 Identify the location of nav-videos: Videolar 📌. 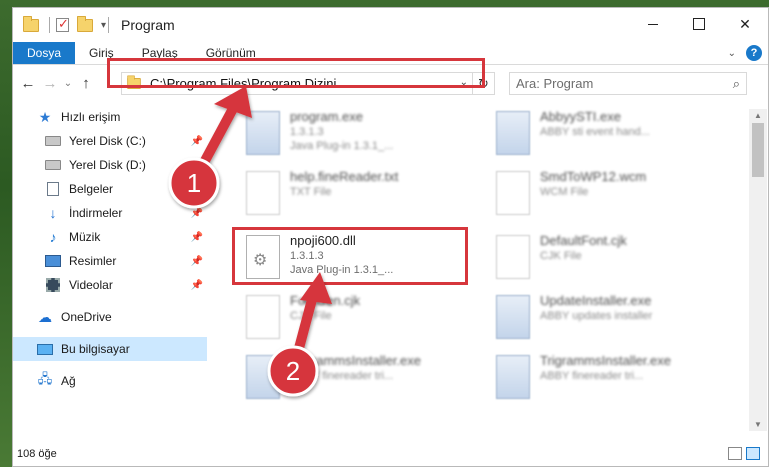
(111, 285).